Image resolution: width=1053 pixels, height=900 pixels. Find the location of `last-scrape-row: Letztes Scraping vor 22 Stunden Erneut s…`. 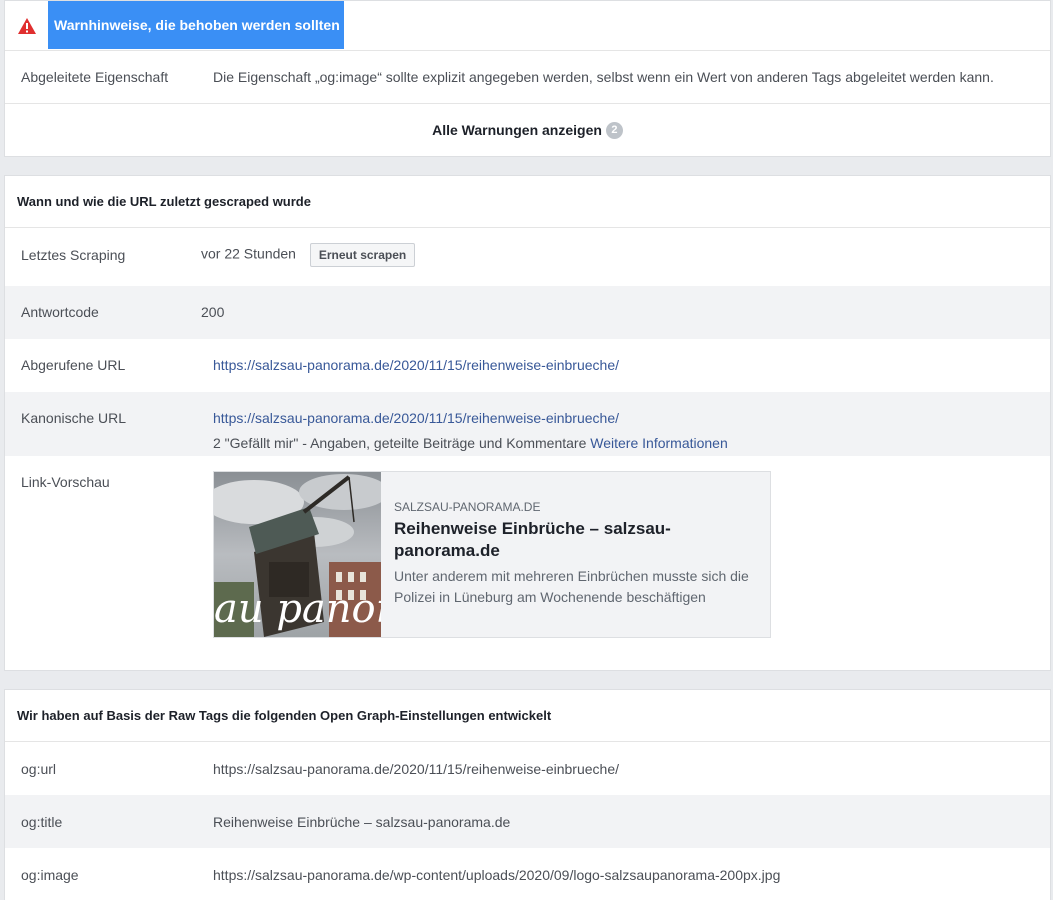

last-scrape-row: Letztes Scraping vor 22 Stunden Erneut s… is located at coordinates (527, 257).